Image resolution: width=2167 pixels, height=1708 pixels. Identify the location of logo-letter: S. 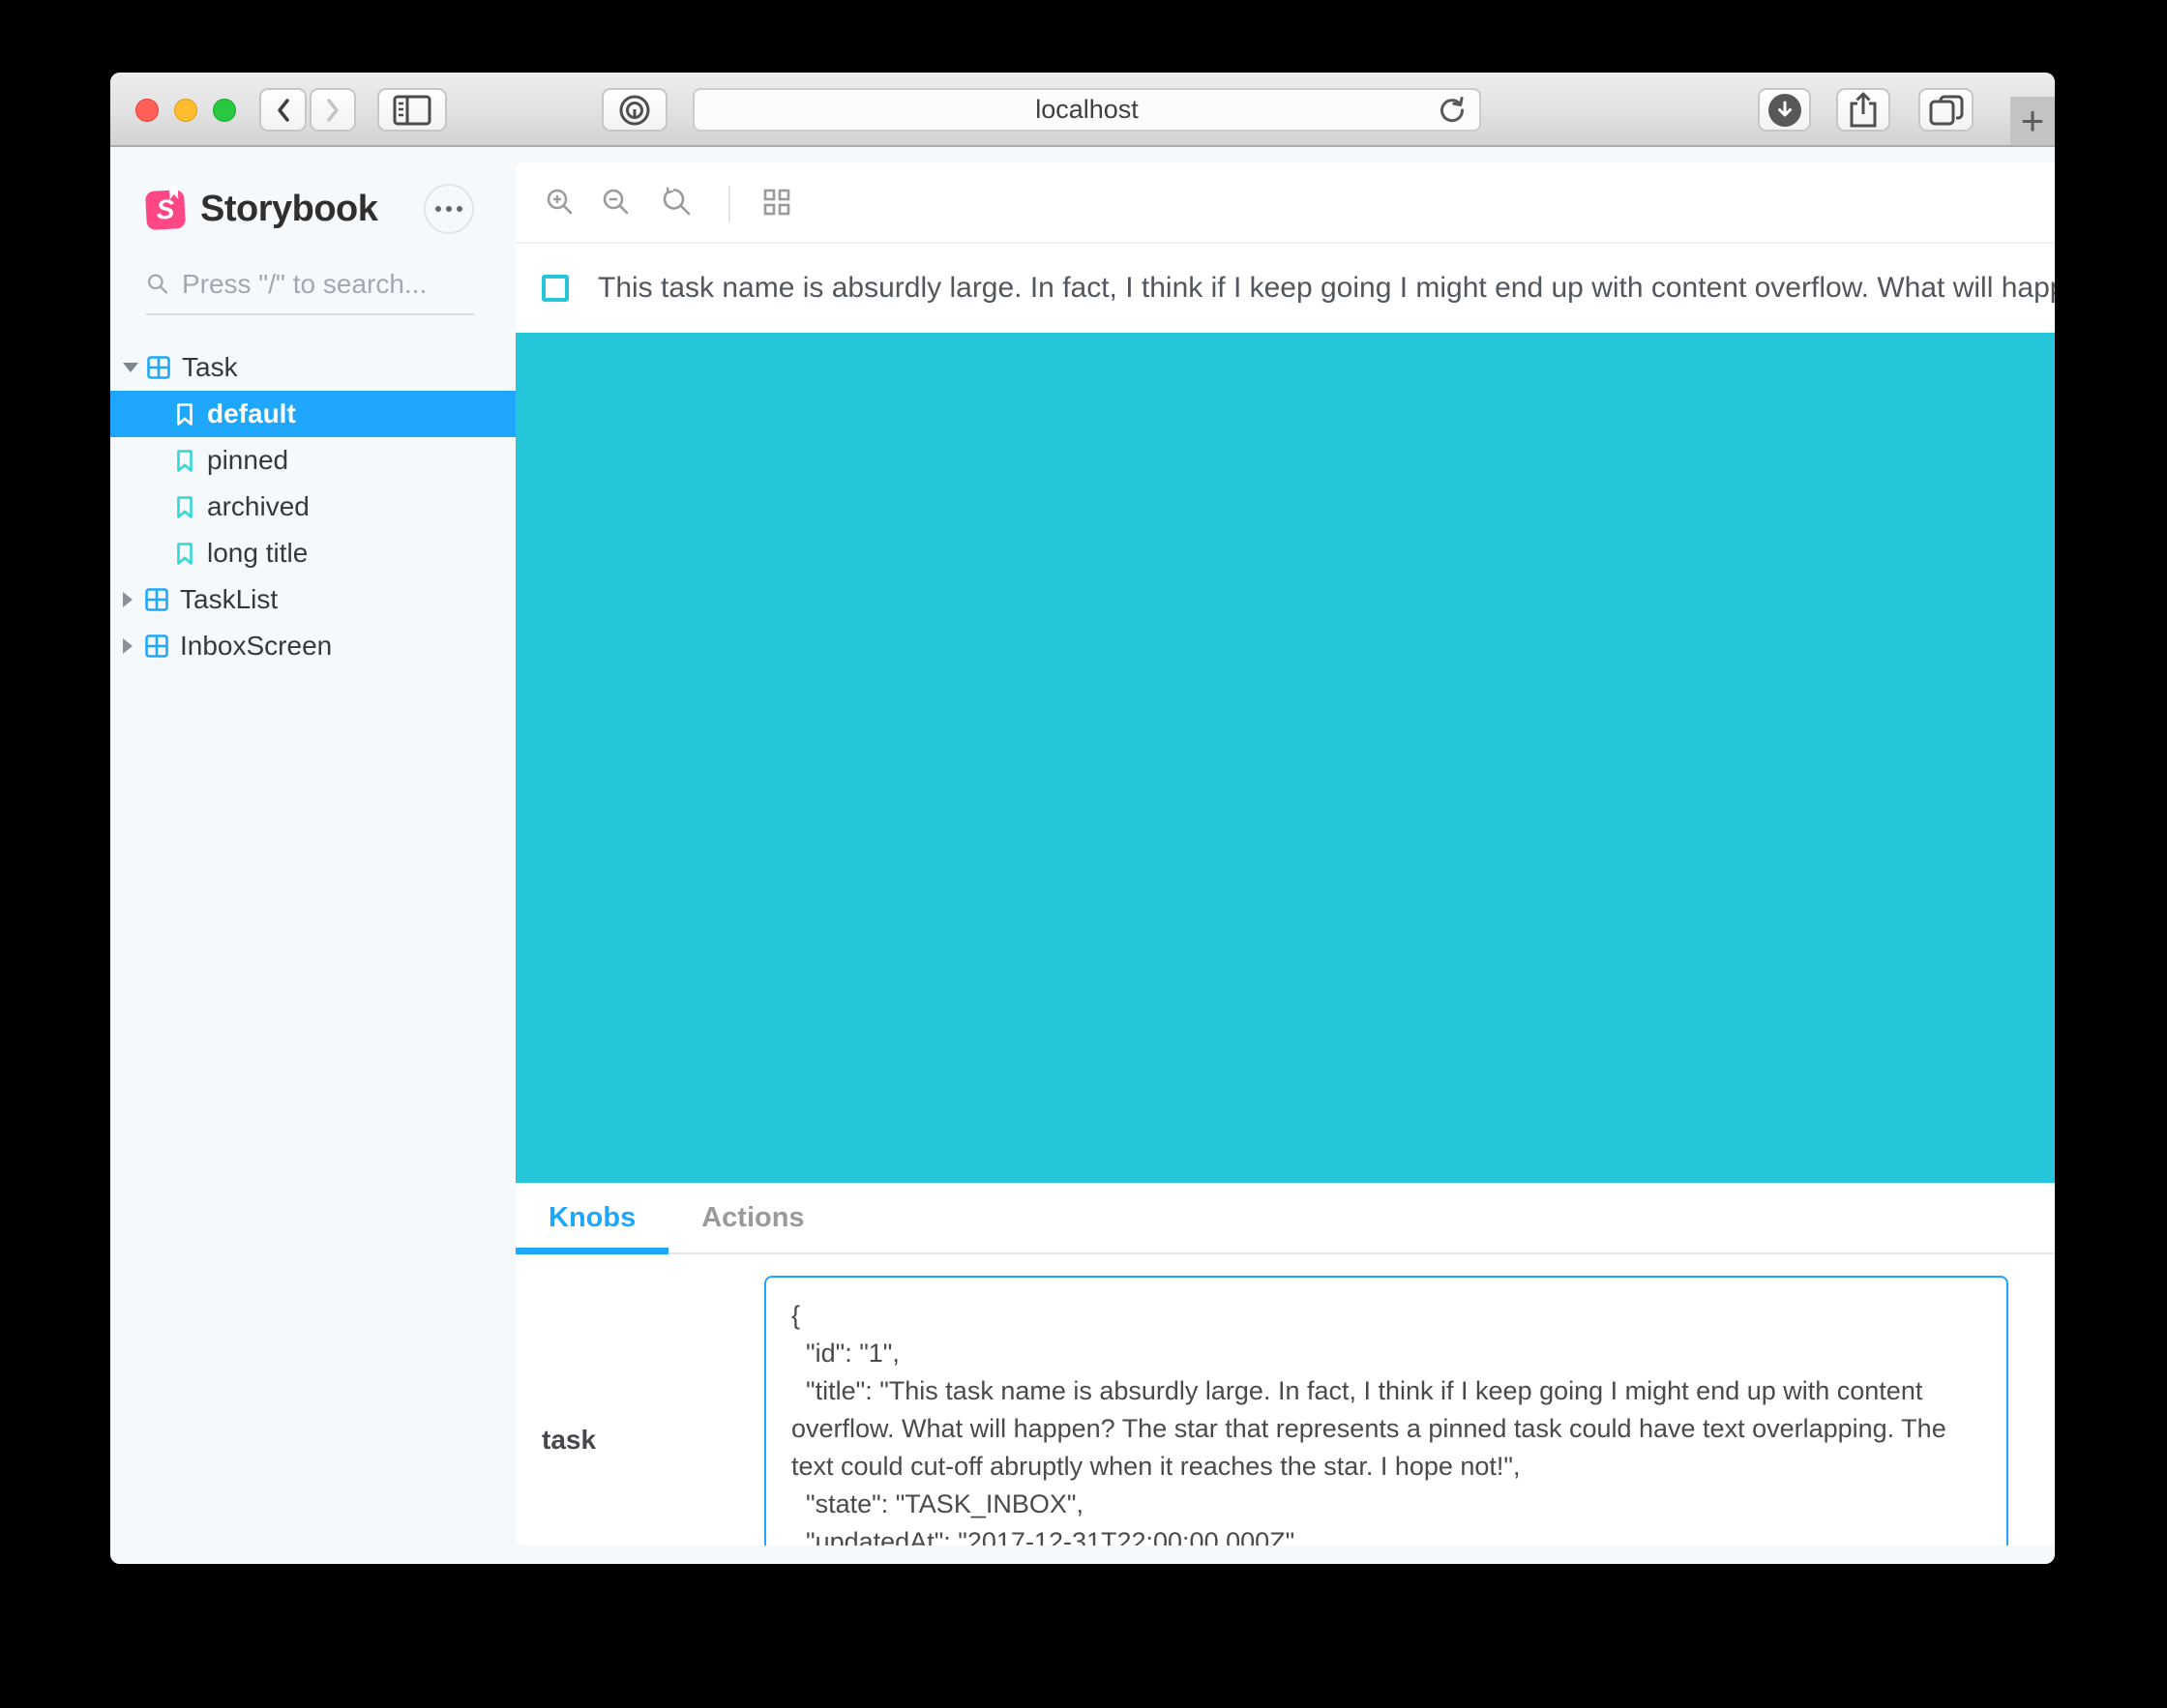
(165, 208).